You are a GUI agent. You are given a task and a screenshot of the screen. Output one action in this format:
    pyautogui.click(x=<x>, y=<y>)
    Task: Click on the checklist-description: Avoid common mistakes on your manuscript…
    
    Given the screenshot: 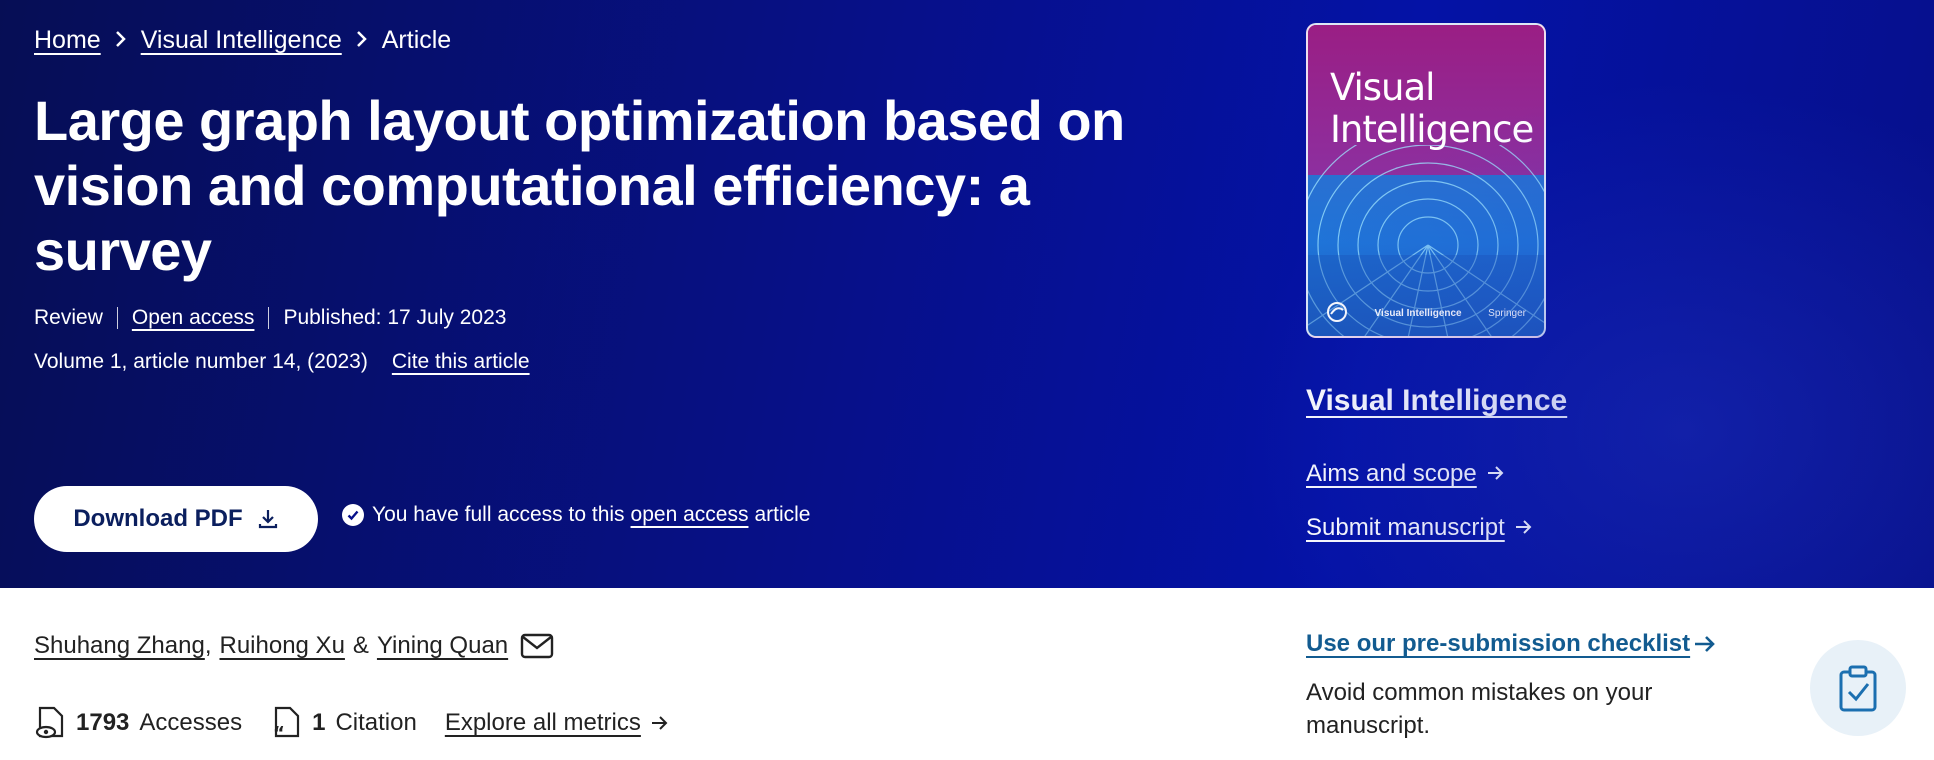 What is the action you would take?
    pyautogui.click(x=1479, y=709)
    